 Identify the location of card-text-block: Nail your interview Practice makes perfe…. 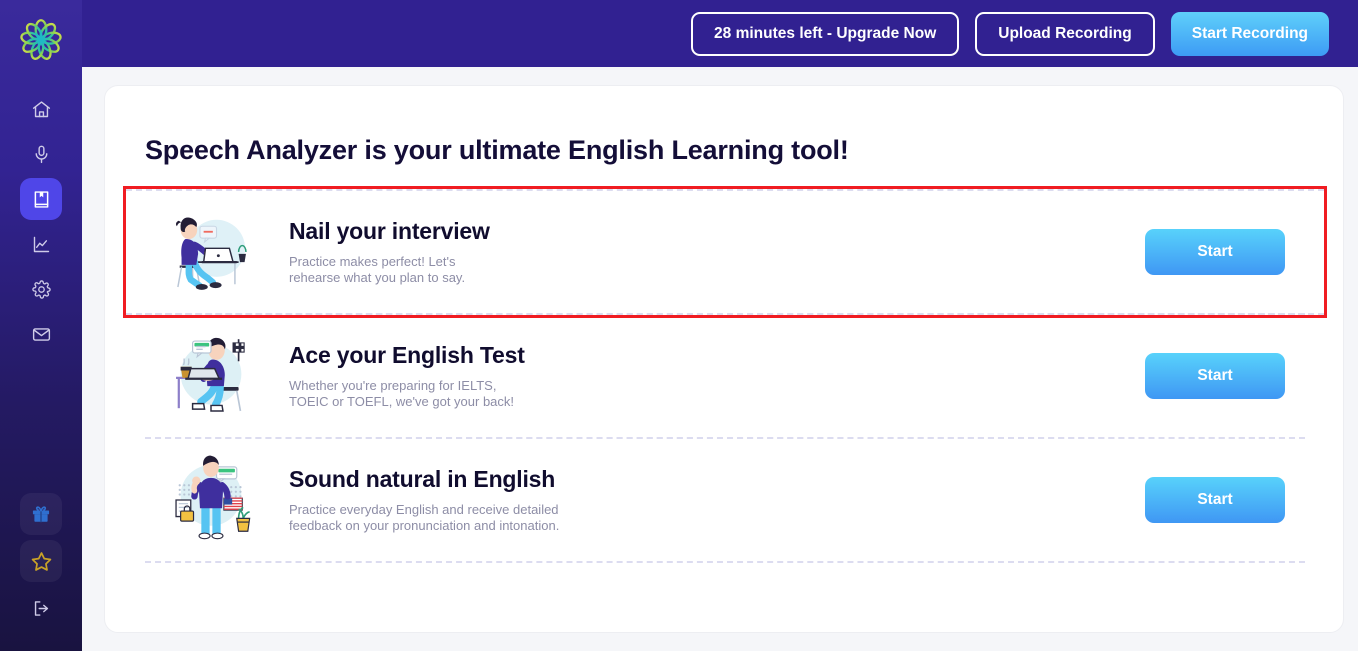
(701, 252).